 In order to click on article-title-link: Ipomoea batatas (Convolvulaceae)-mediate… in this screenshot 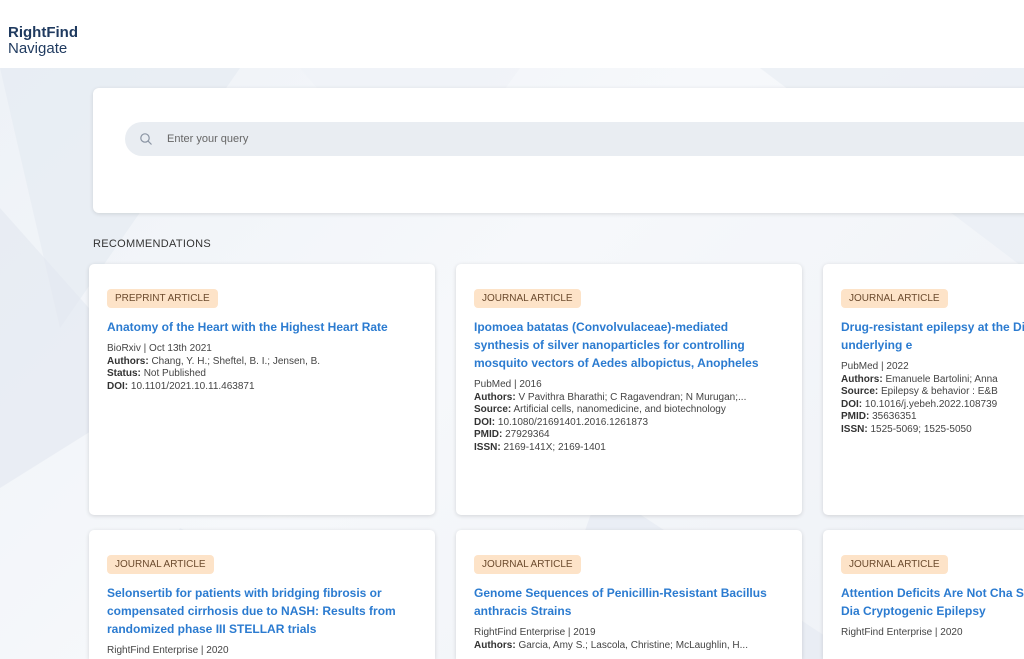, I will do `click(629, 345)`.